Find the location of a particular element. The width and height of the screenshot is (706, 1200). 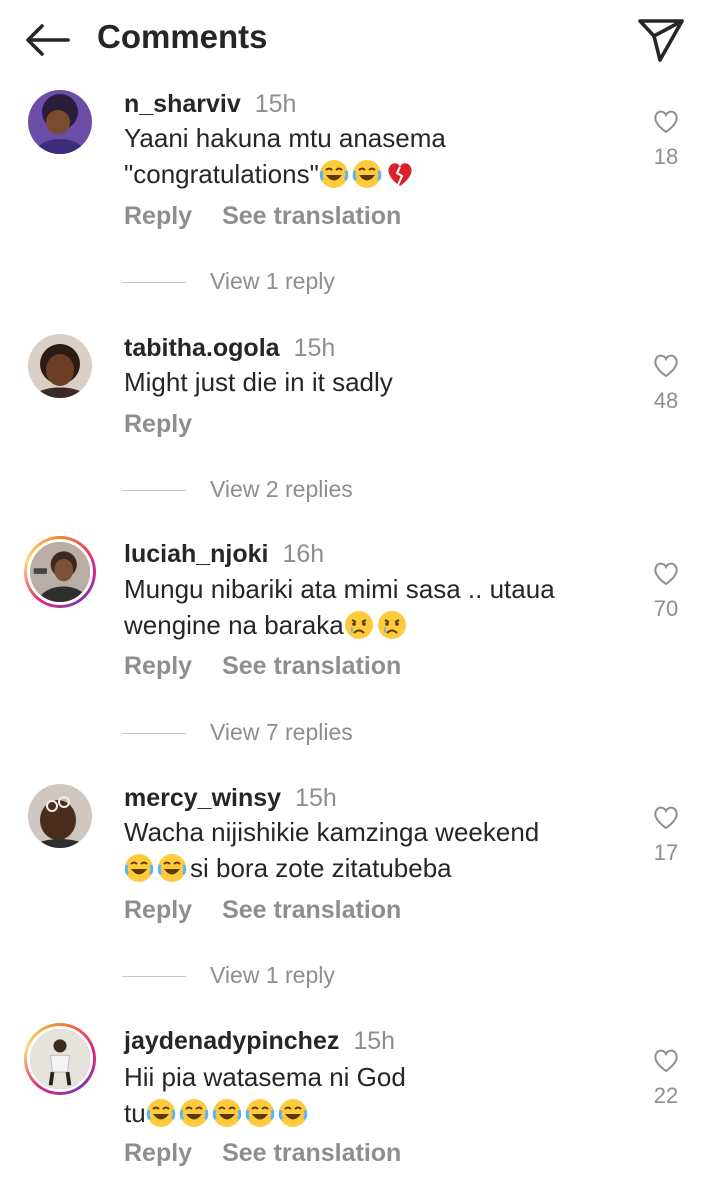

like-area: 48 is located at coordinates (666, 383).